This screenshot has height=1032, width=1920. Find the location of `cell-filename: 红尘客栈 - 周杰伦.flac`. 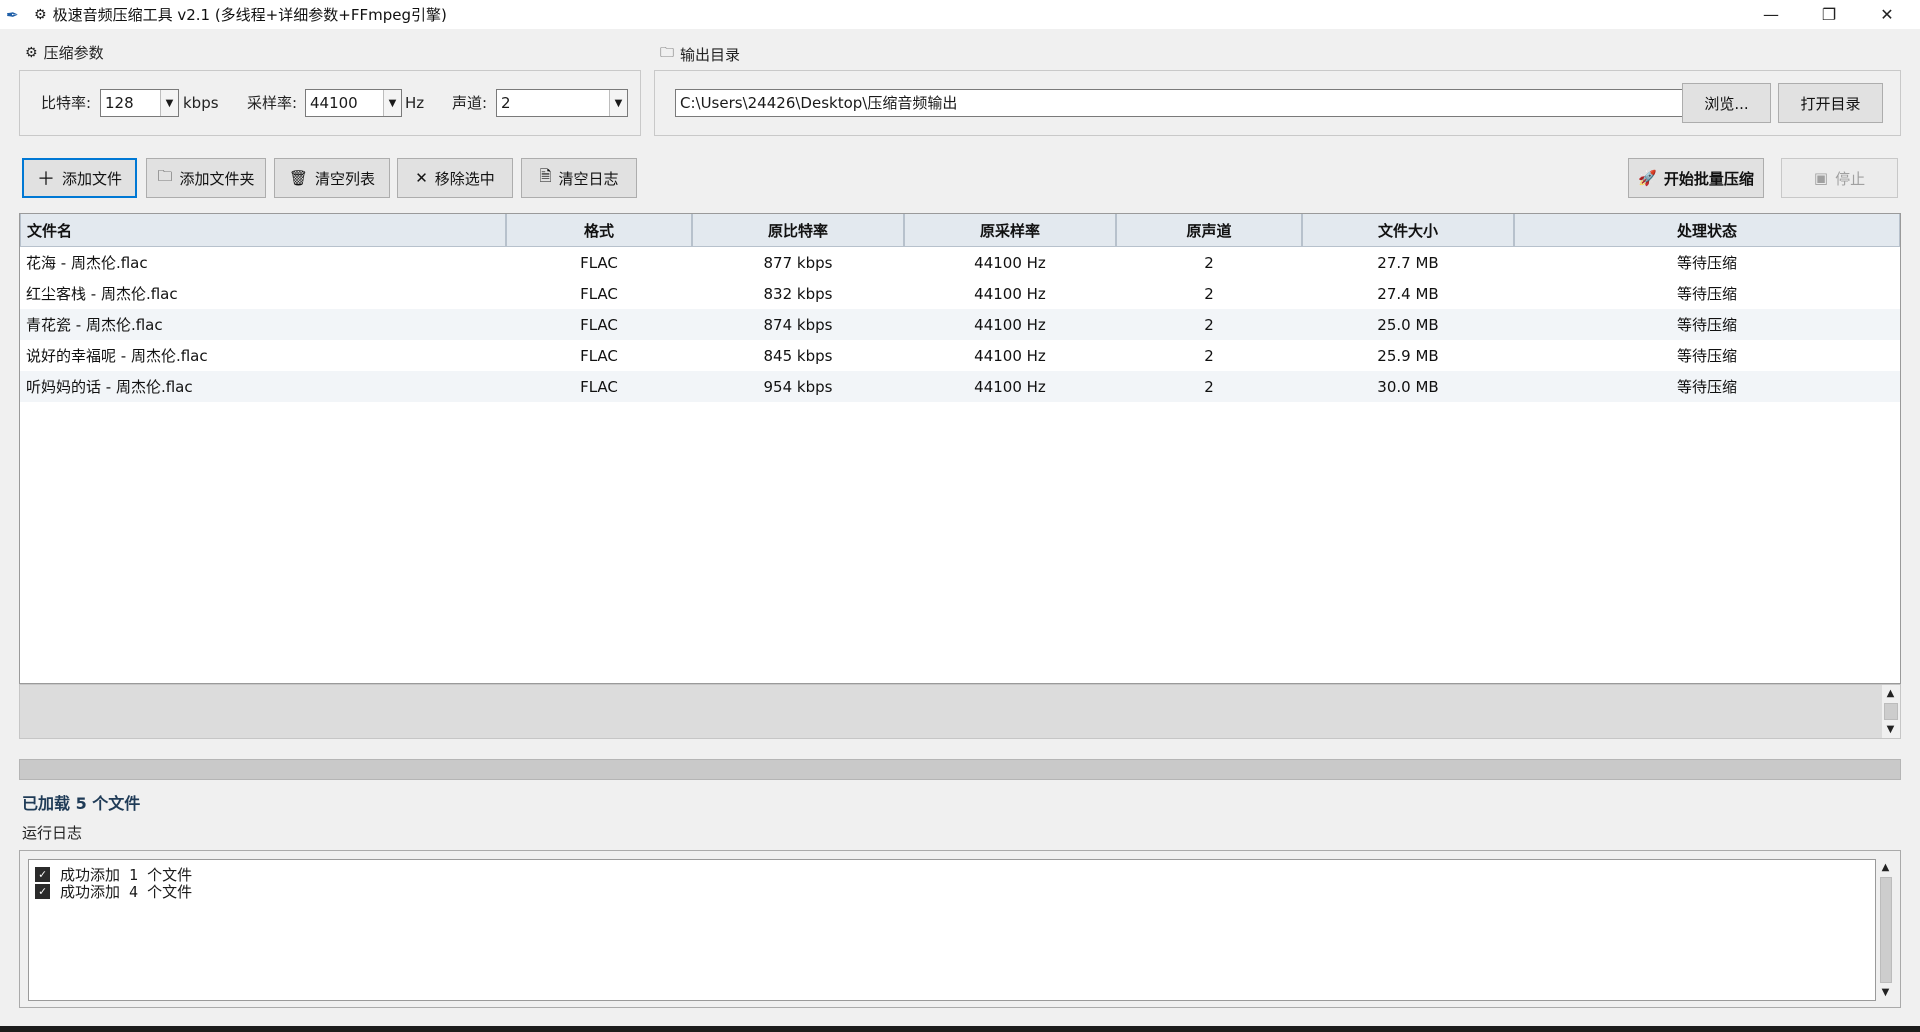

cell-filename: 红尘客栈 - 周杰伦.flac is located at coordinates (102, 294).